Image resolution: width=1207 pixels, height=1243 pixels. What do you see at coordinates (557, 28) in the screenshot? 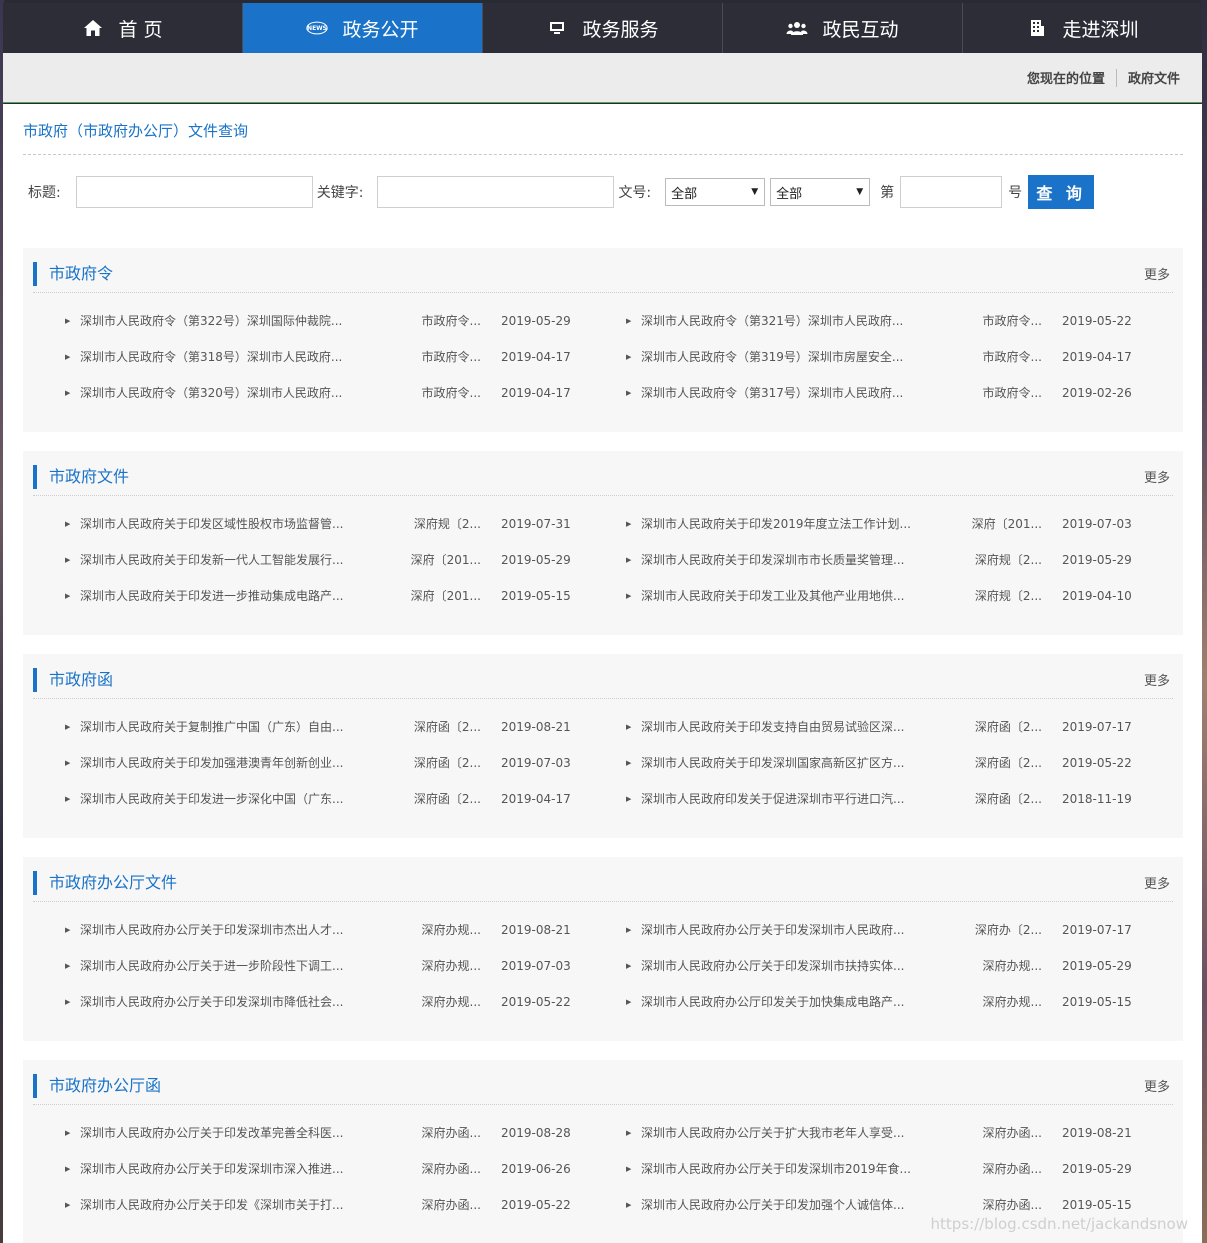
I see `monitor-icon` at bounding box center [557, 28].